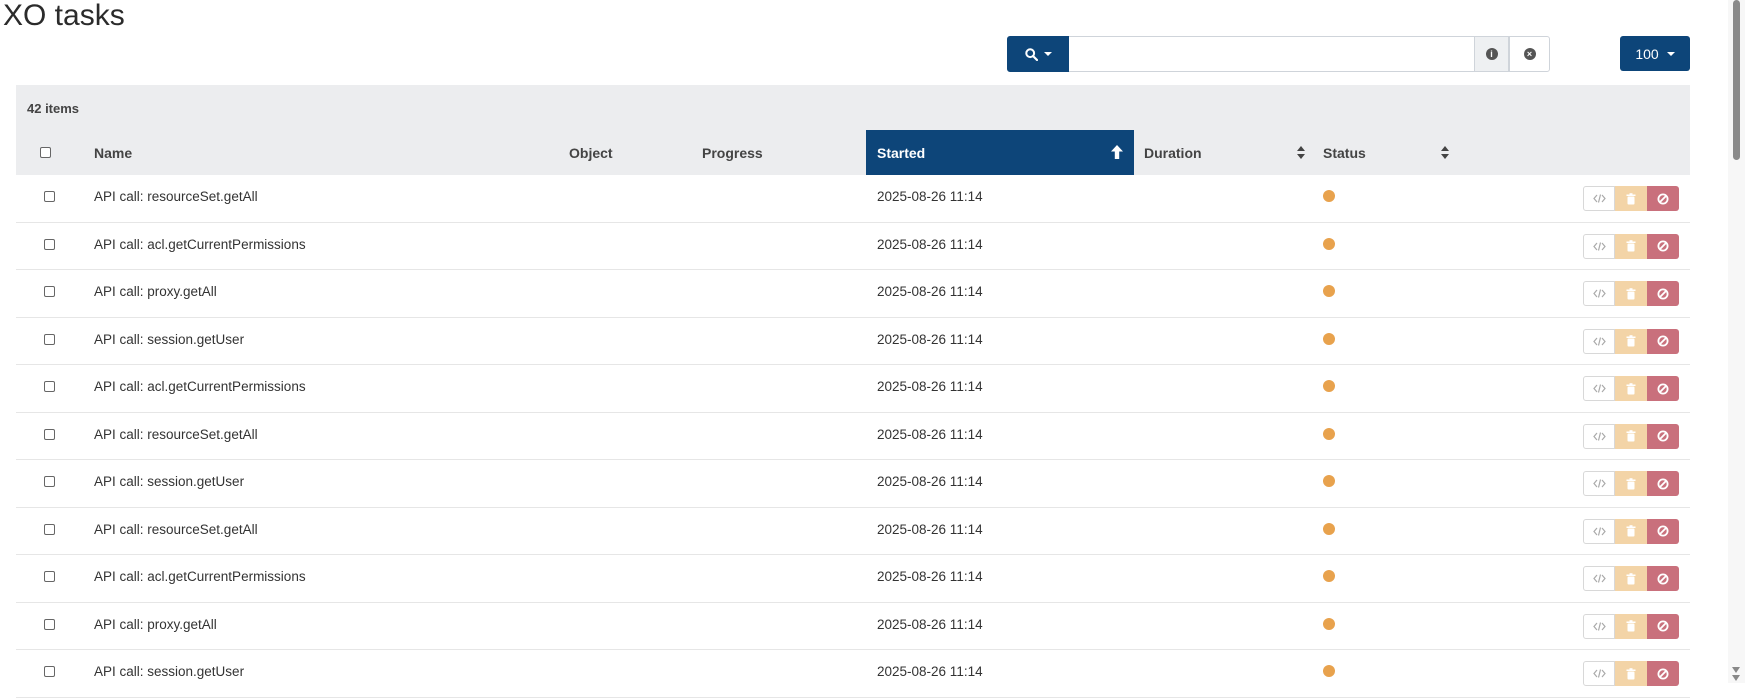 Image resolution: width=1745 pixels, height=698 pixels. Describe the element at coordinates (1117, 152) in the screenshot. I see `arrow-up-icon` at that location.